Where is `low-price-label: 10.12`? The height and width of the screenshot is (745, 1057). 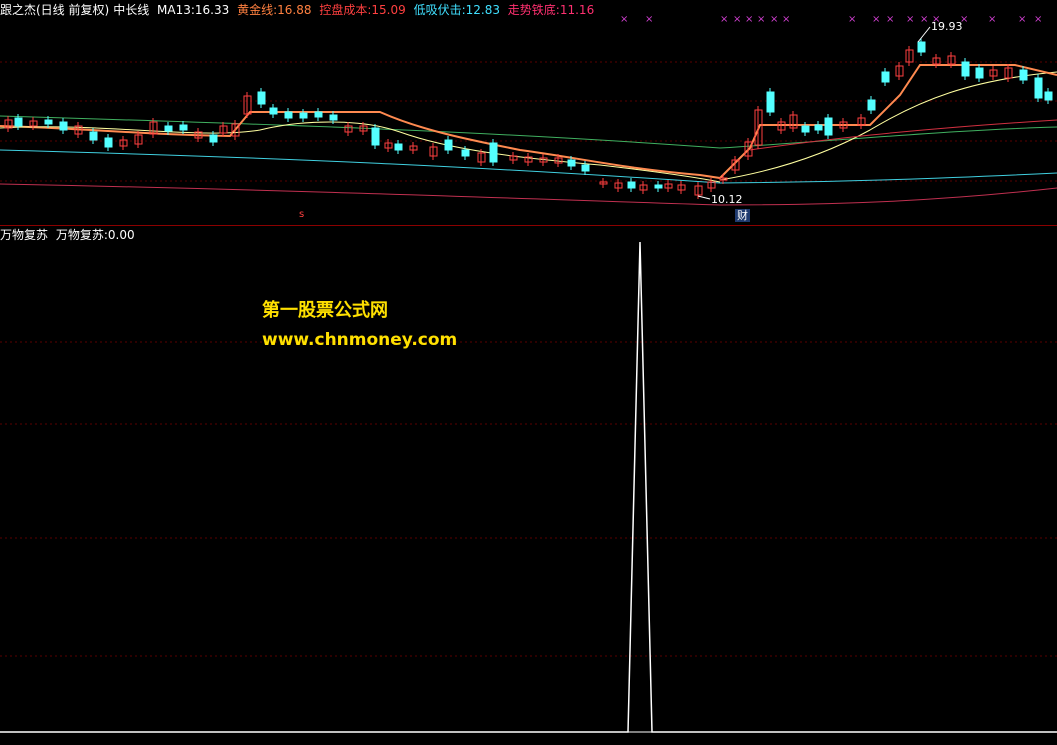 low-price-label: 10.12 is located at coordinates (727, 199).